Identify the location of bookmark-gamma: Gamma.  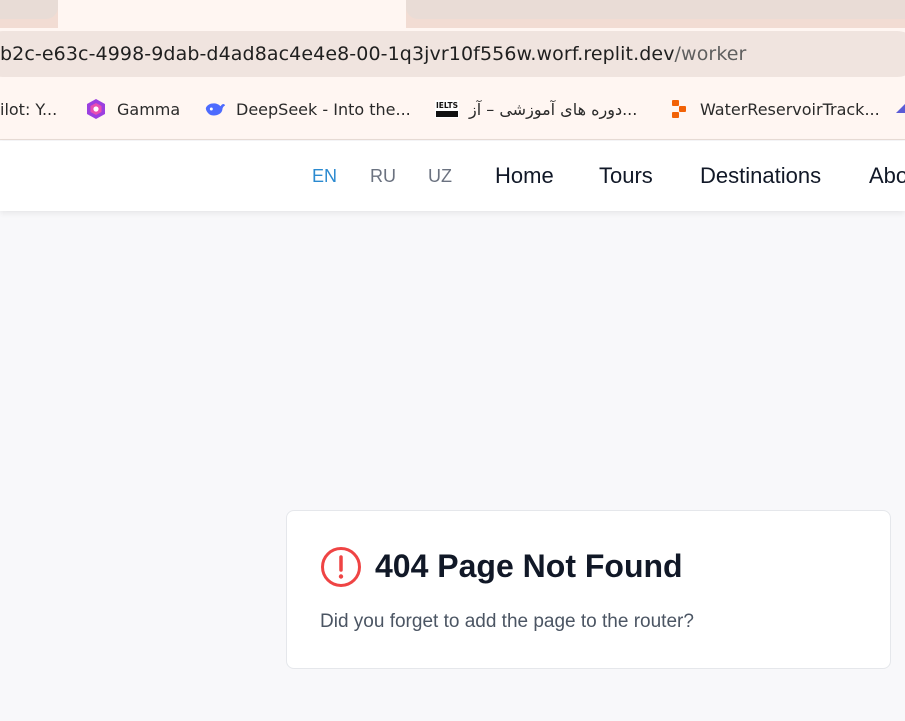
(132, 109).